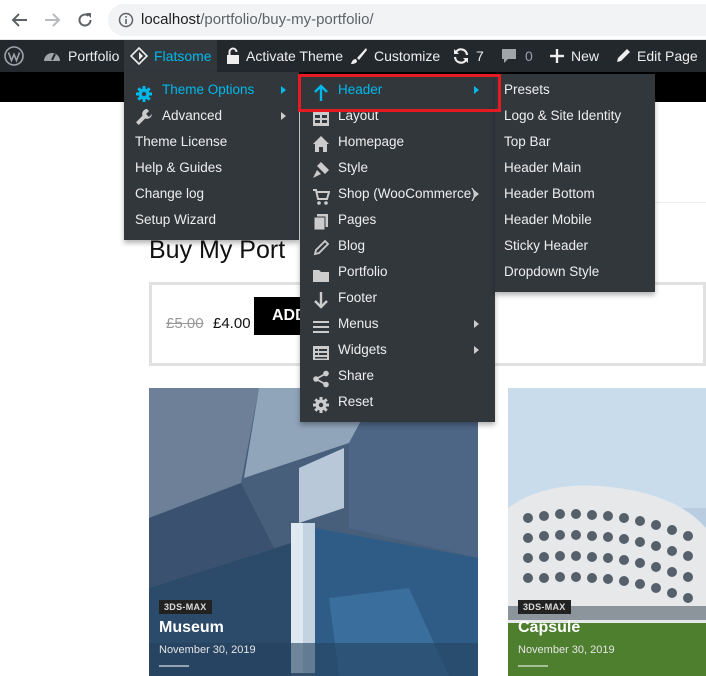 This screenshot has height=676, width=706. I want to click on customize-menu: Customize, so click(395, 56).